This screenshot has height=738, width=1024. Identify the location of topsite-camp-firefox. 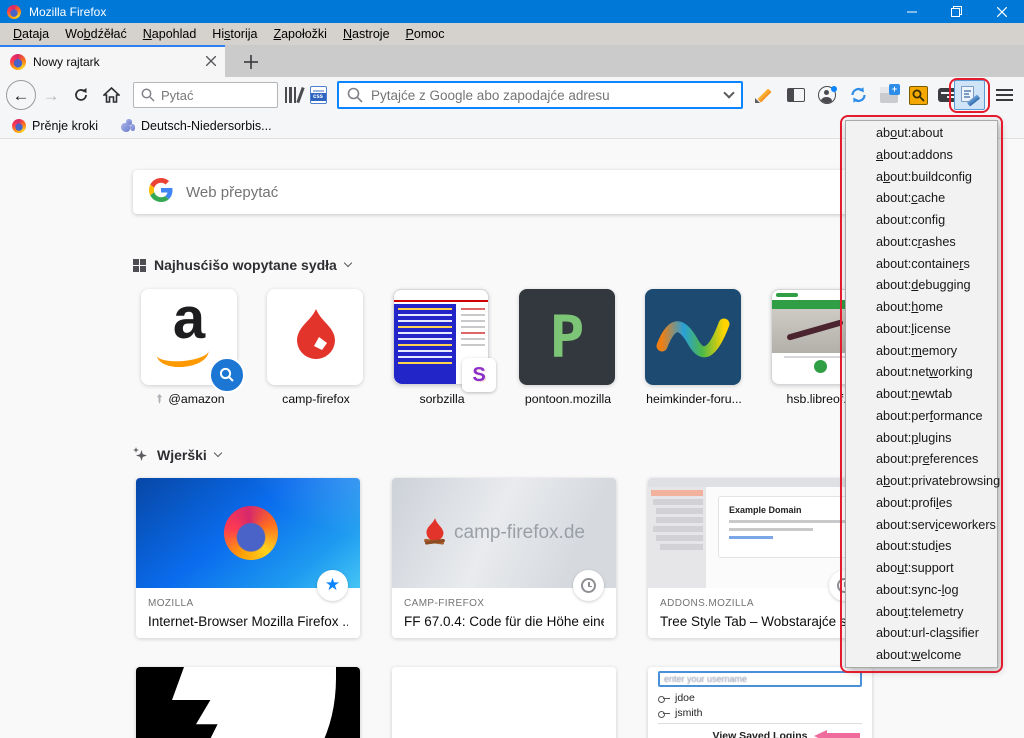
(315, 337).